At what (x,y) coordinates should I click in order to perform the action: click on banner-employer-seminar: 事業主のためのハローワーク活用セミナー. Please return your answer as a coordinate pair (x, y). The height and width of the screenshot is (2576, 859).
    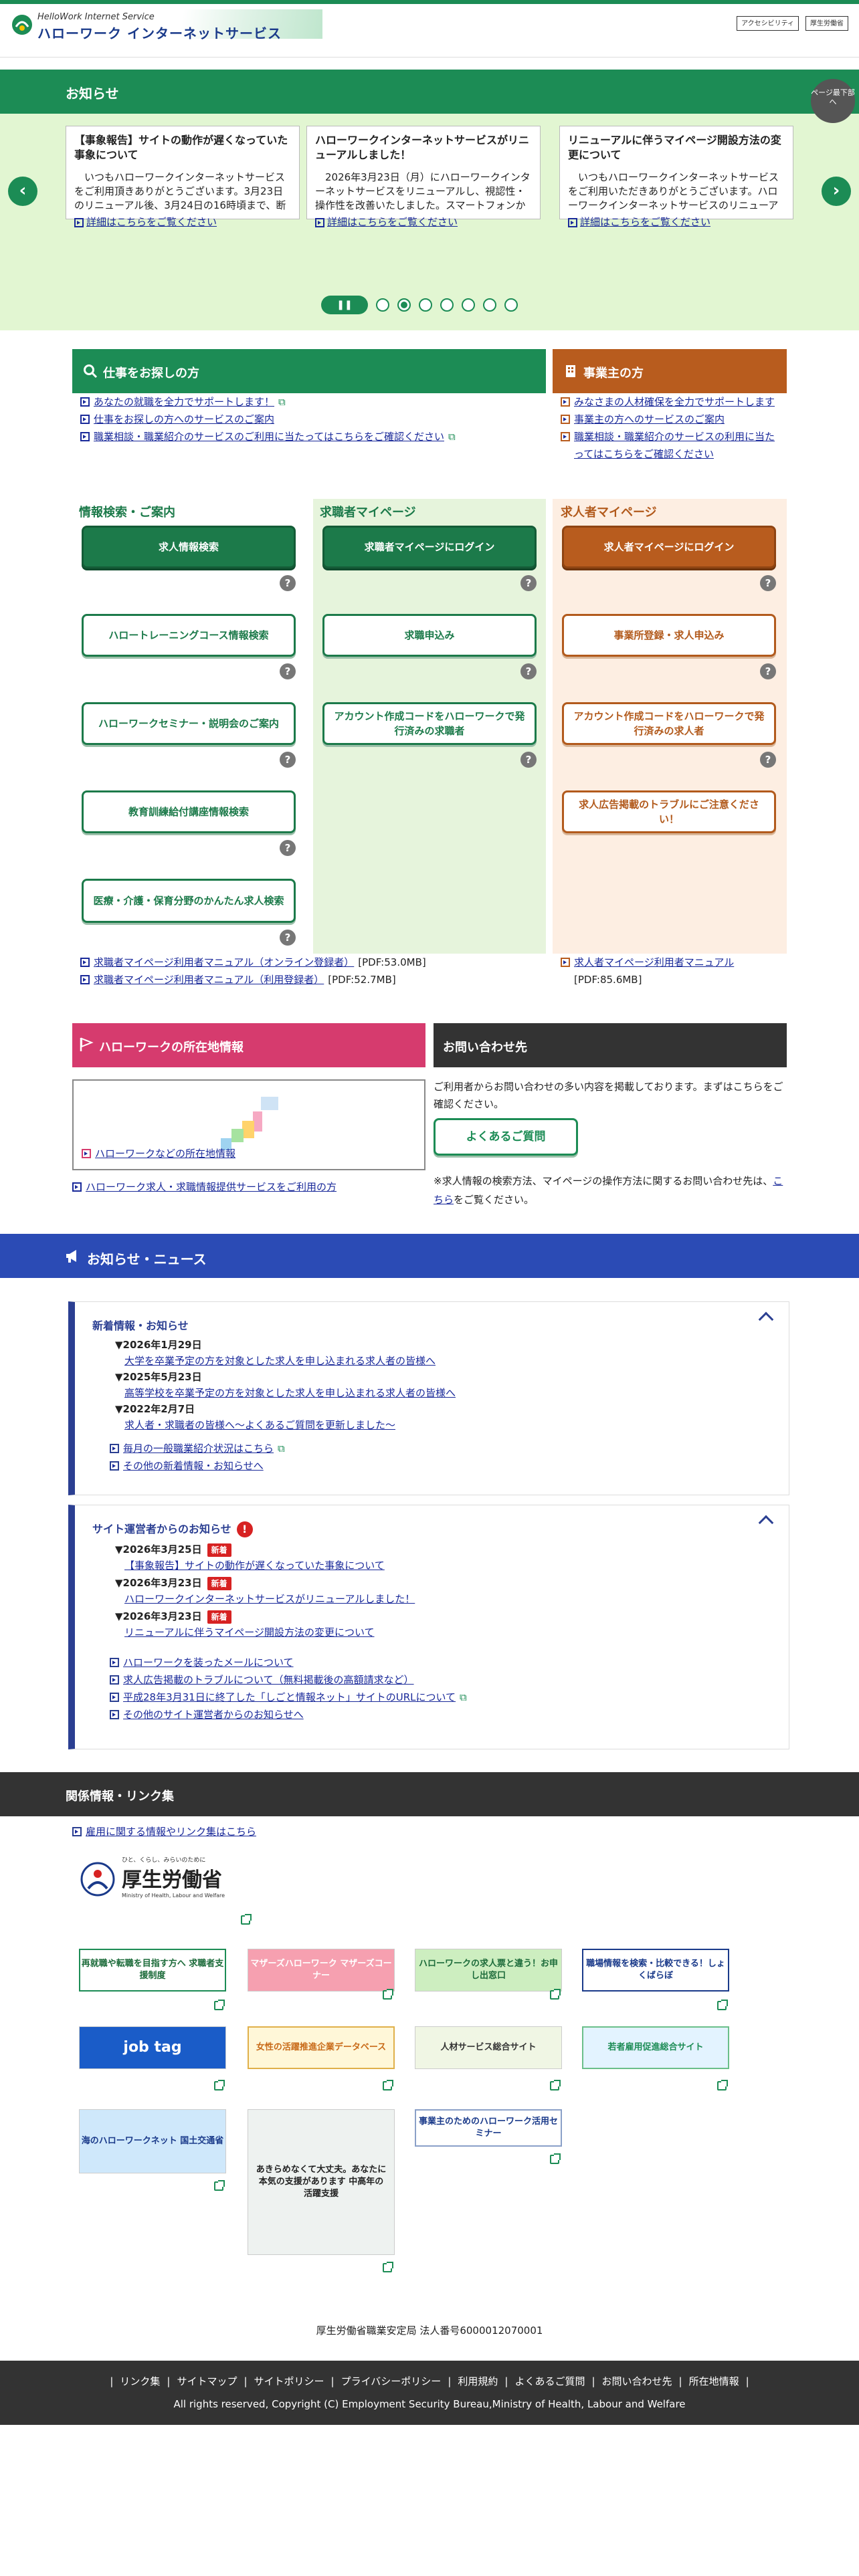
    Looking at the image, I should click on (488, 2128).